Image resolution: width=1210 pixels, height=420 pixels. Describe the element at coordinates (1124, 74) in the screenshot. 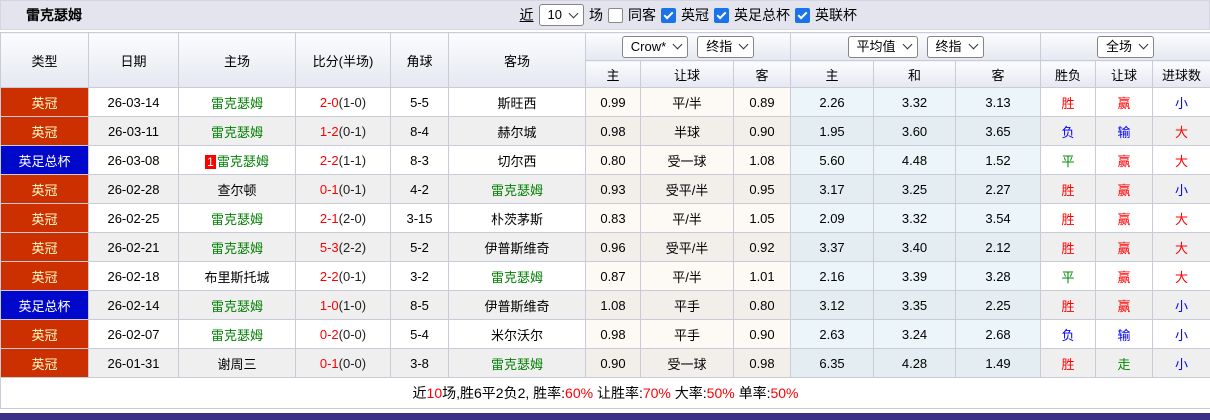

I see `col-result-handicap: 让球` at that location.